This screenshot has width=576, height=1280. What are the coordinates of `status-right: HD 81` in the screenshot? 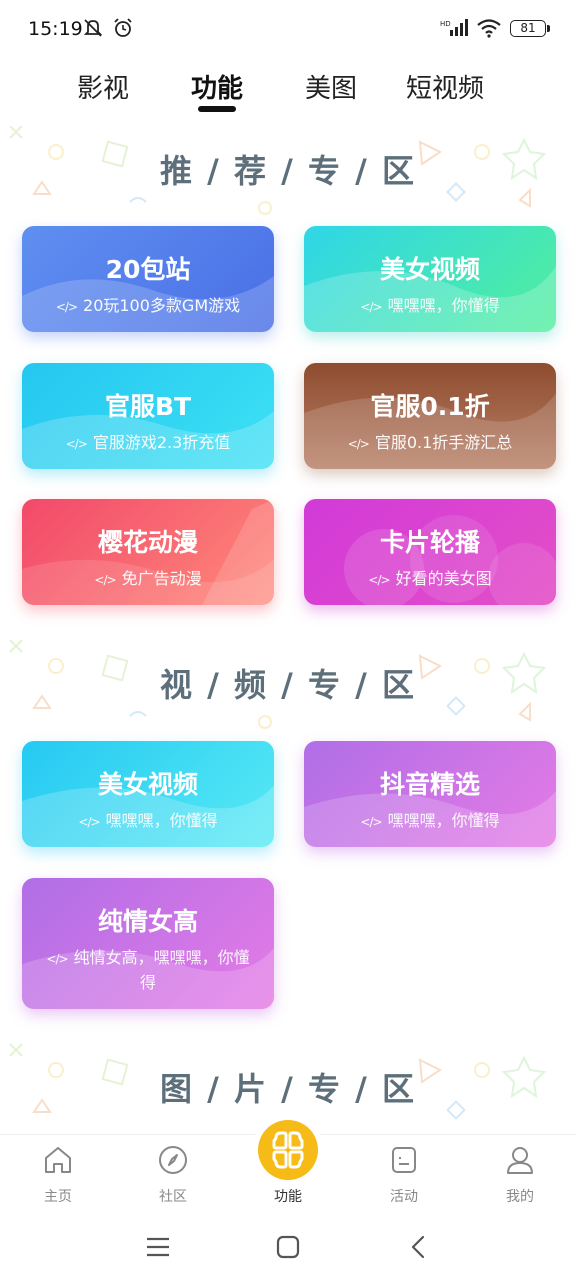 It's located at (495, 28).